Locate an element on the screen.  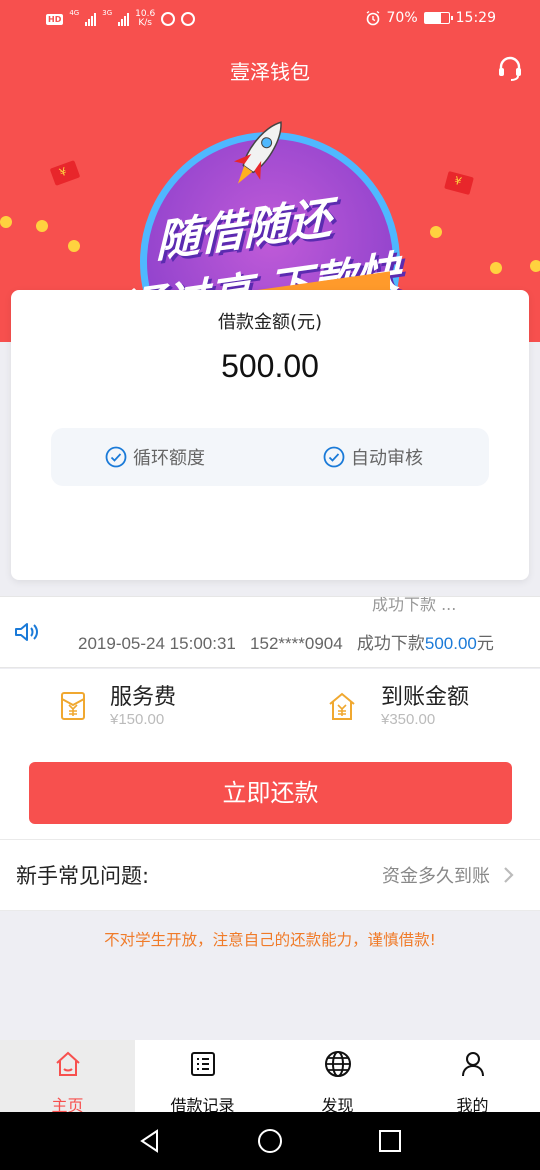
alarm-icon is located at coordinates (372, 18).